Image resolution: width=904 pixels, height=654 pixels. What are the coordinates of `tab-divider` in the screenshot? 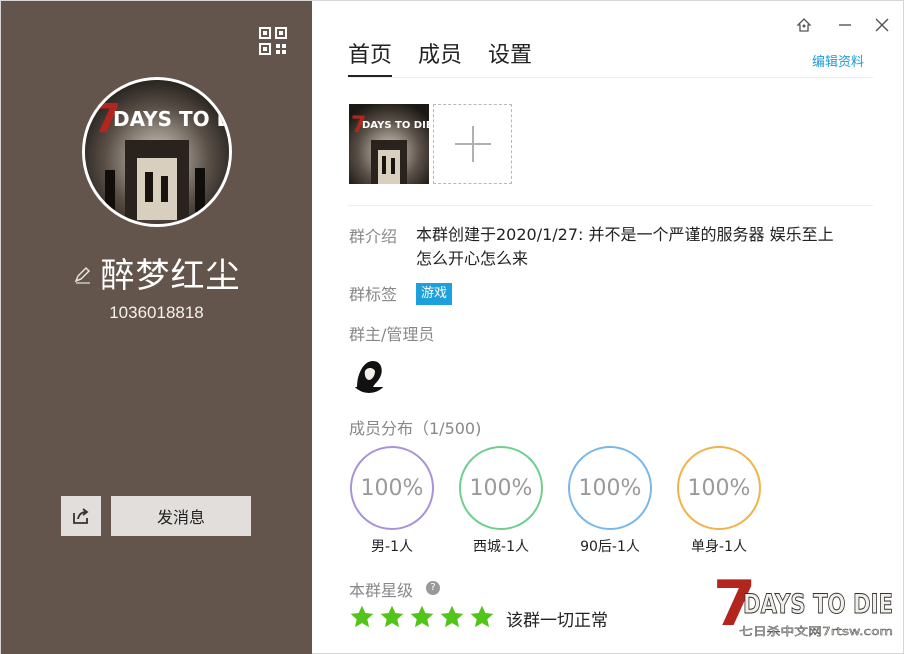 It's located at (610, 77).